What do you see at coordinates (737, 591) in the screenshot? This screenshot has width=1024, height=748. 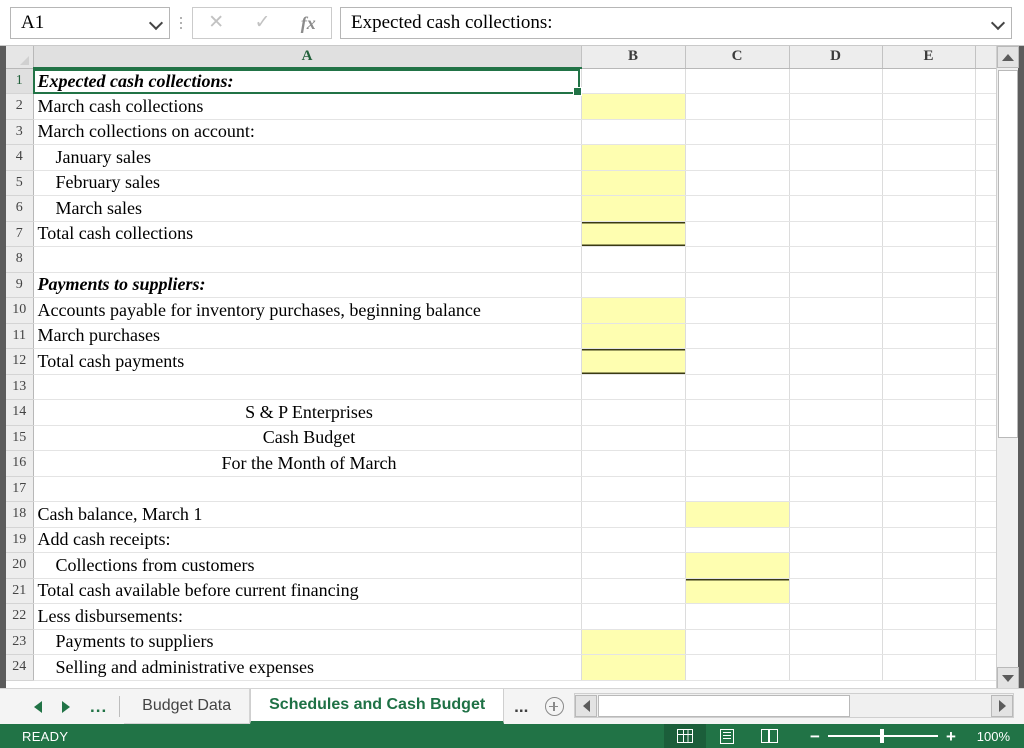 I see `cell-C21` at bounding box center [737, 591].